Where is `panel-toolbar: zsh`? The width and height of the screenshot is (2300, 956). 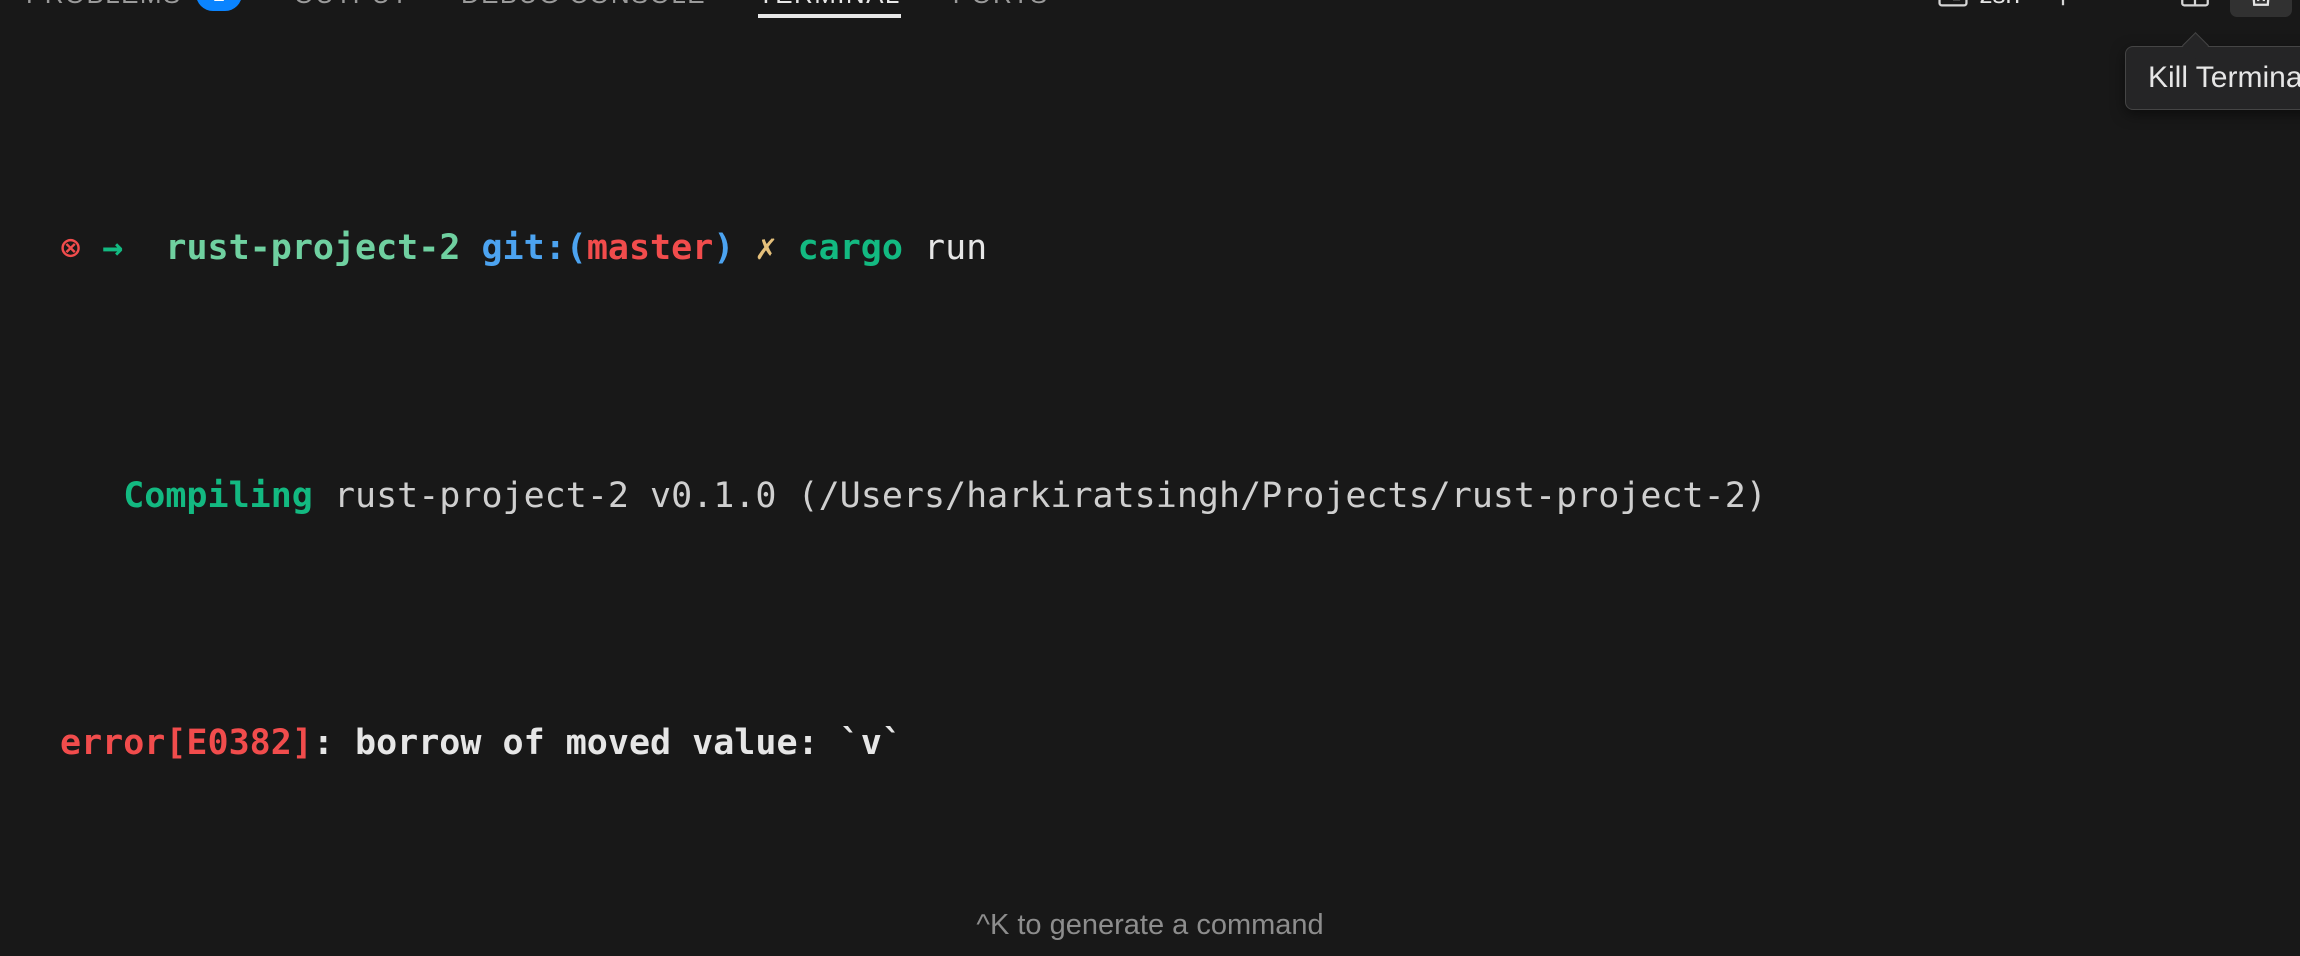
panel-toolbar: zsh is located at coordinates (2110, 9).